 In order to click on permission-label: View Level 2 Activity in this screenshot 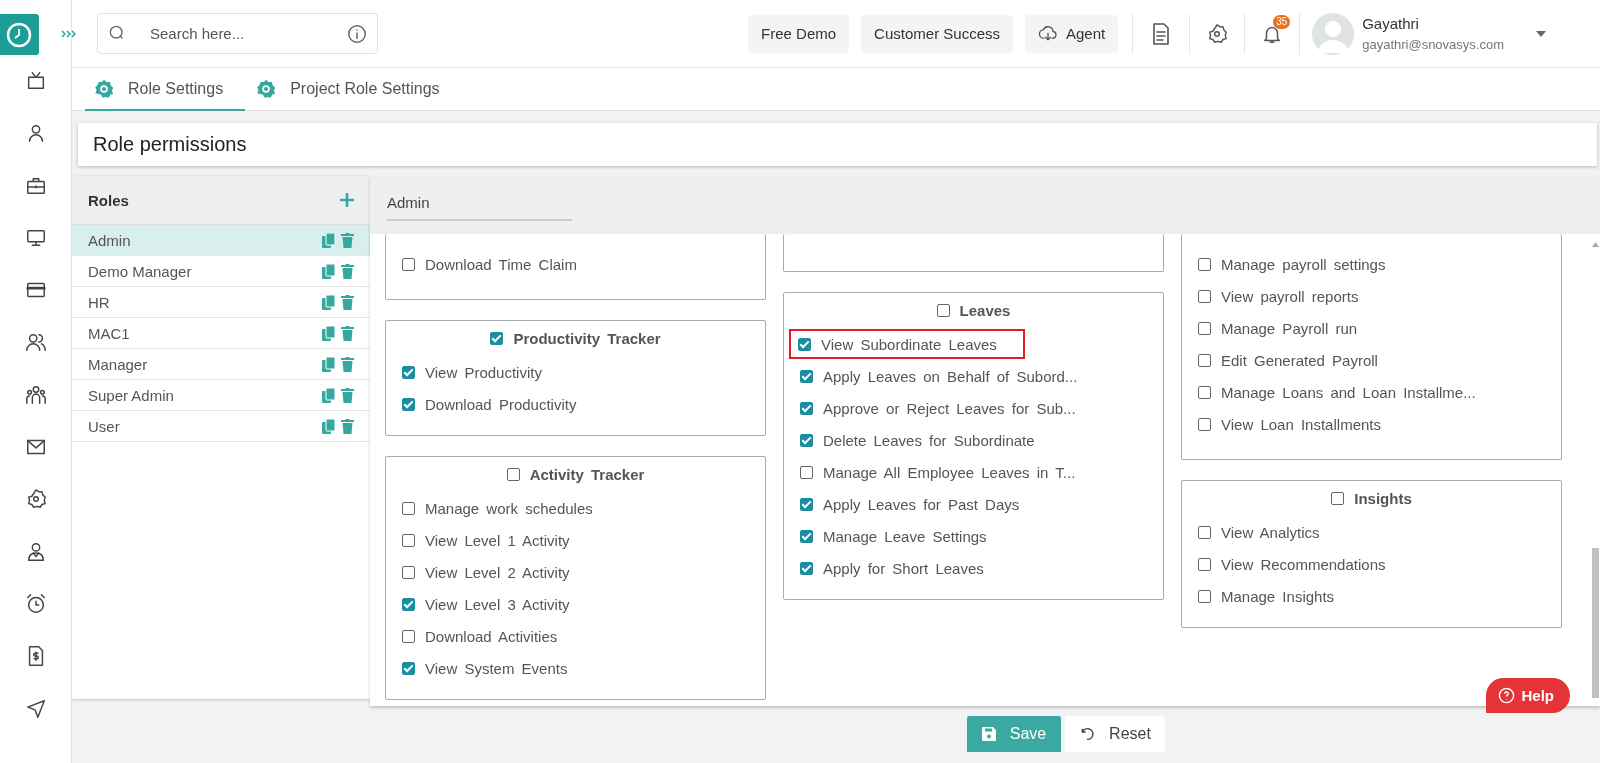, I will do `click(497, 572)`.